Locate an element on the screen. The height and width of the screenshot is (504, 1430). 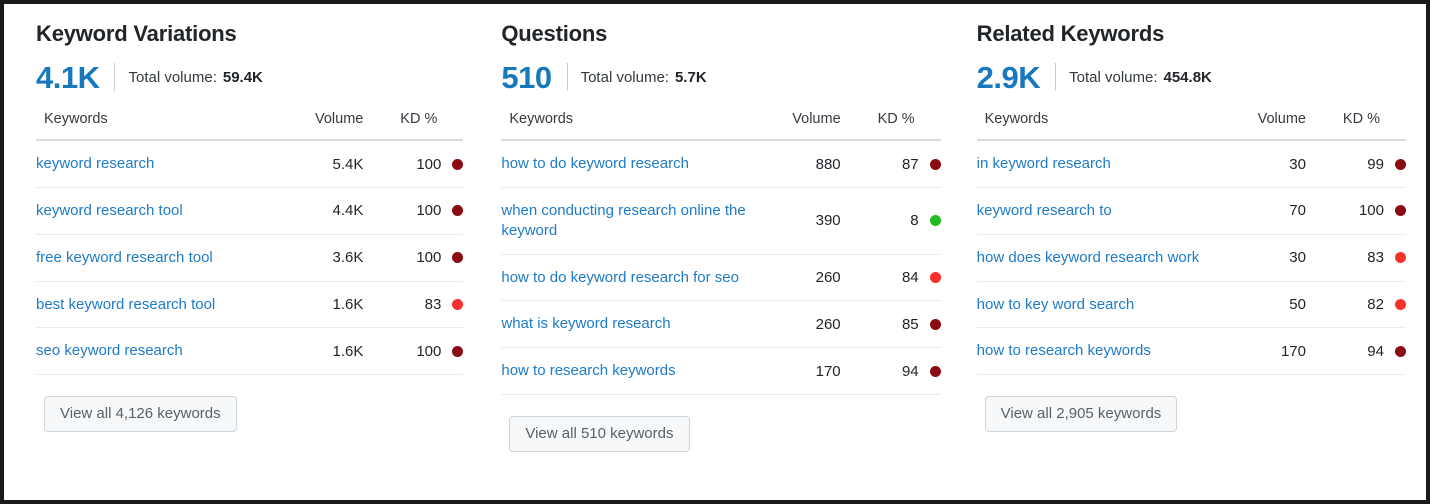
kd-cell: 87 is located at coordinates (890, 164).